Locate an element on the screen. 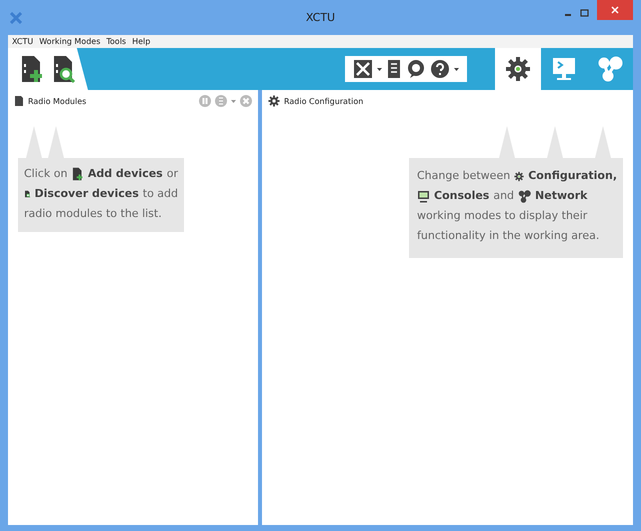  panel-title: Radio Configuration is located at coordinates (324, 101).